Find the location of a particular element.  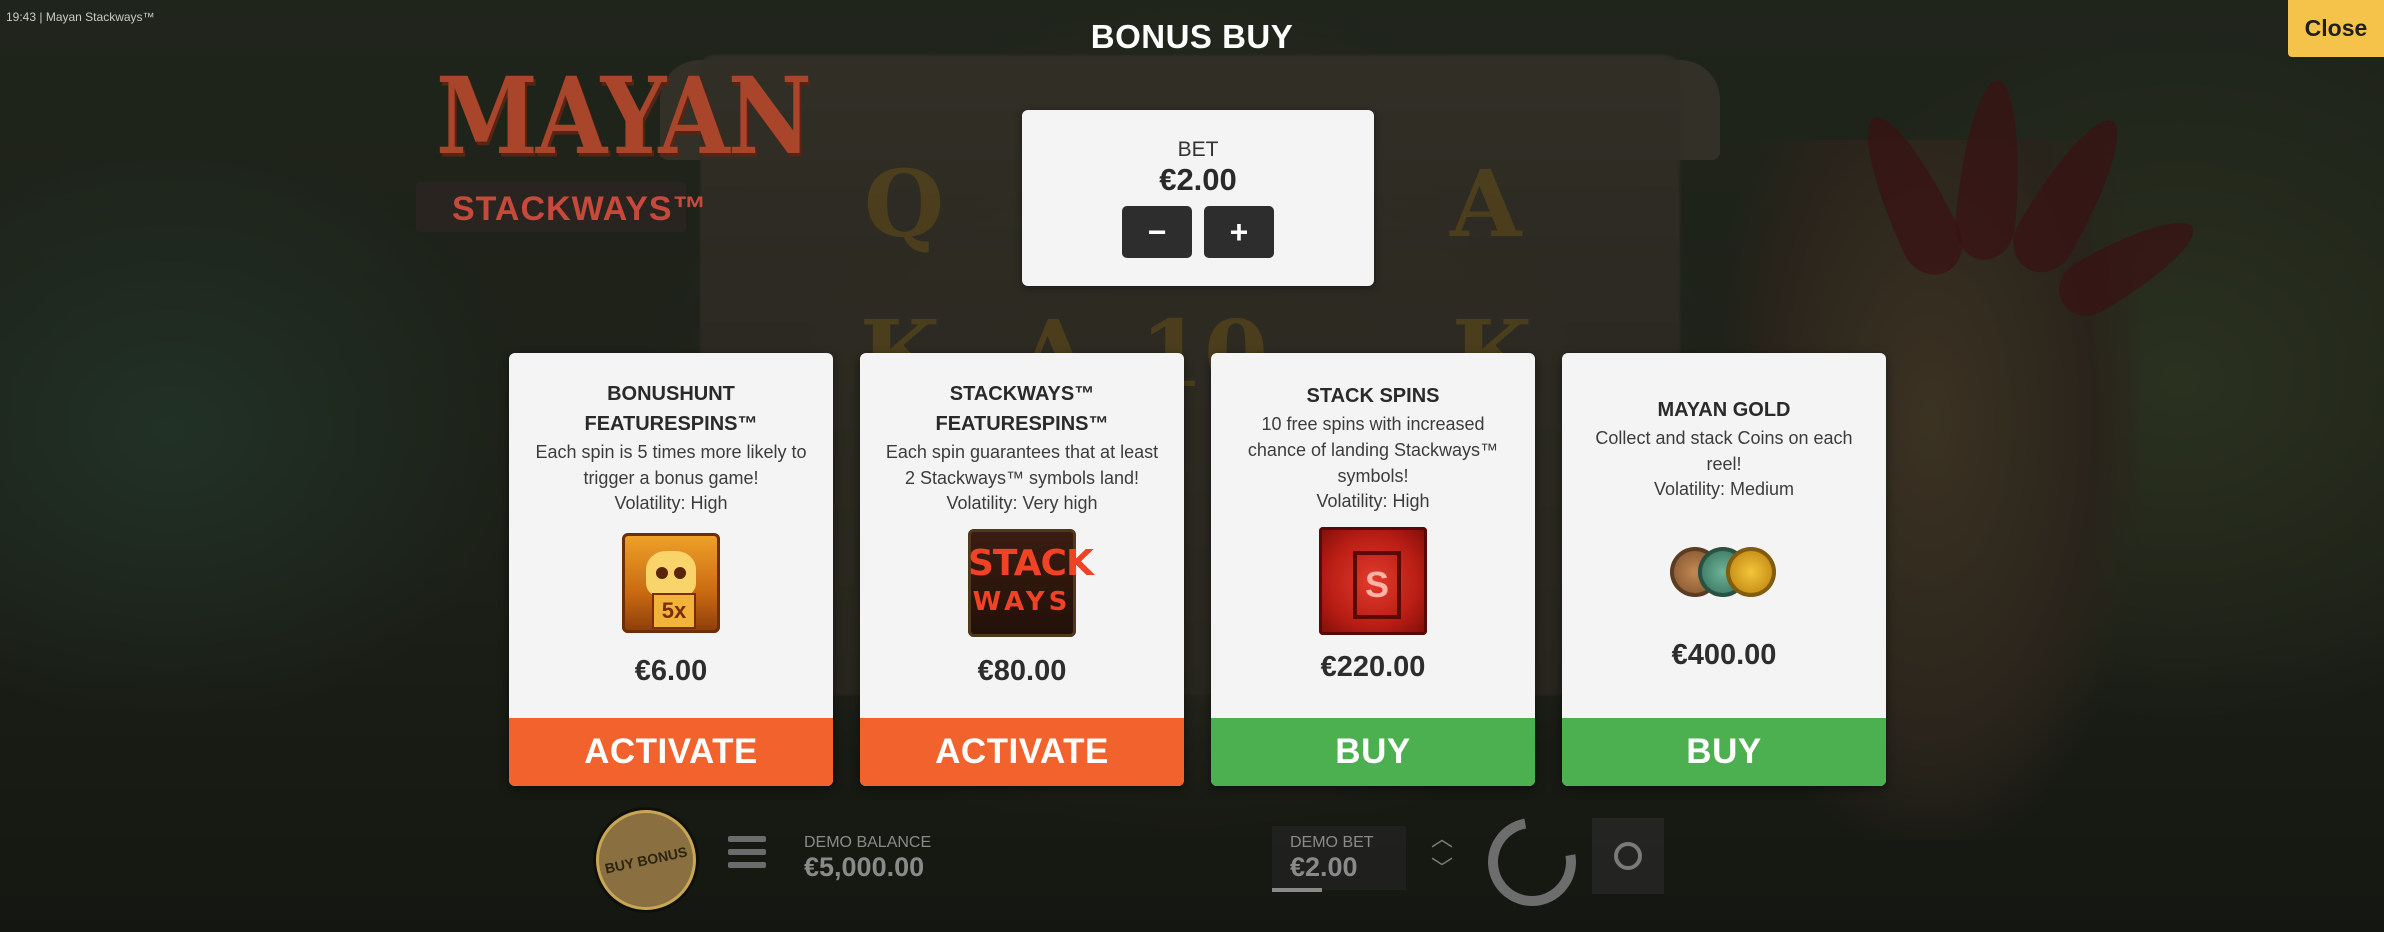

card-desc-line: Each spin guarantees that at least is located at coordinates (1022, 452).